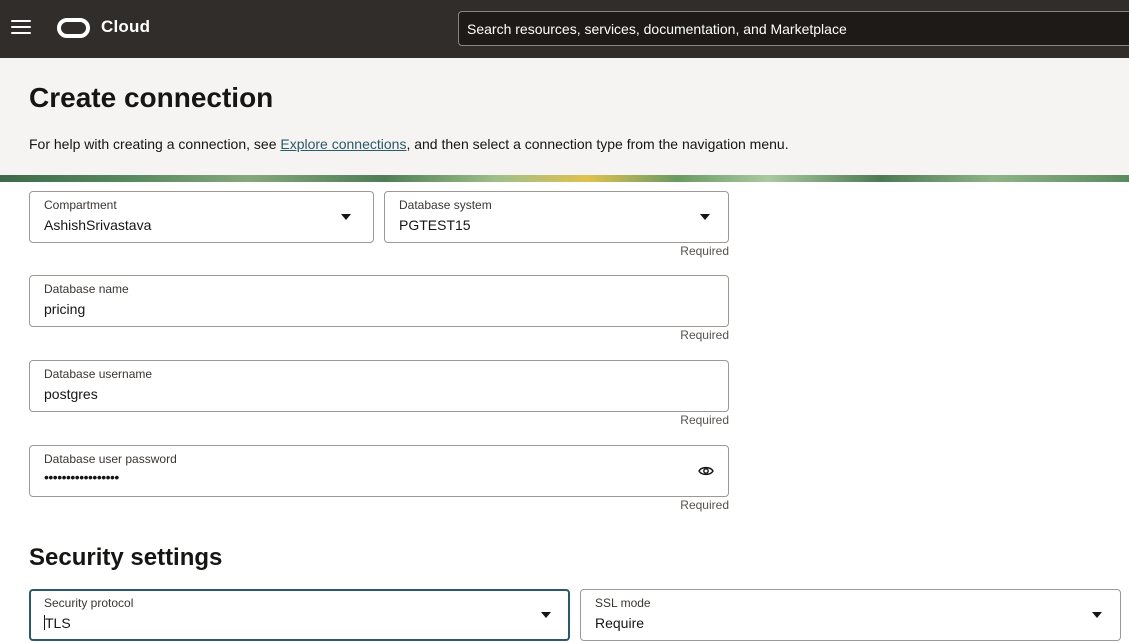  I want to click on database-name-required-hint: Required, so click(704, 335).